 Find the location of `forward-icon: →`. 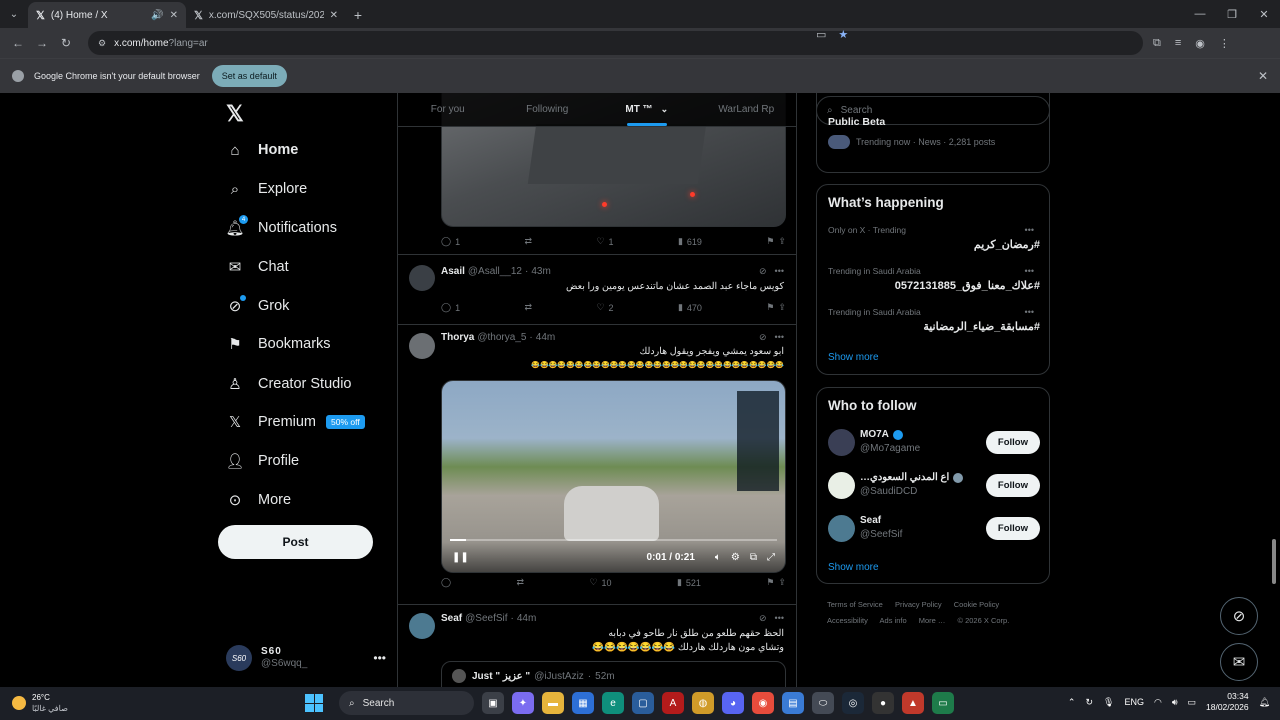

forward-icon: → is located at coordinates (42, 43).